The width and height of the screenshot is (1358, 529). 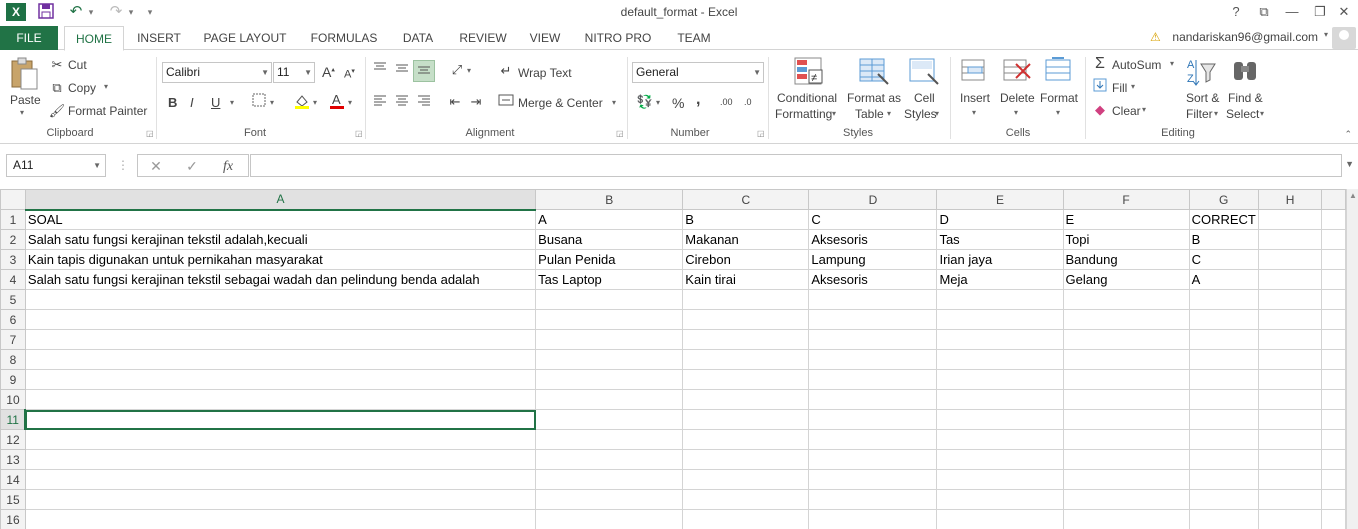 I want to click on percent-button: %, so click(x=678, y=103).